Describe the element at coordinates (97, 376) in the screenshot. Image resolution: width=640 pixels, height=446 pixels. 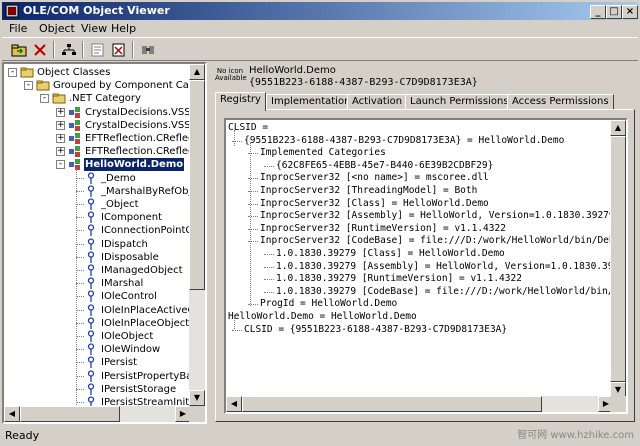
I see `tree-node: IPersistPropertyBa` at that location.